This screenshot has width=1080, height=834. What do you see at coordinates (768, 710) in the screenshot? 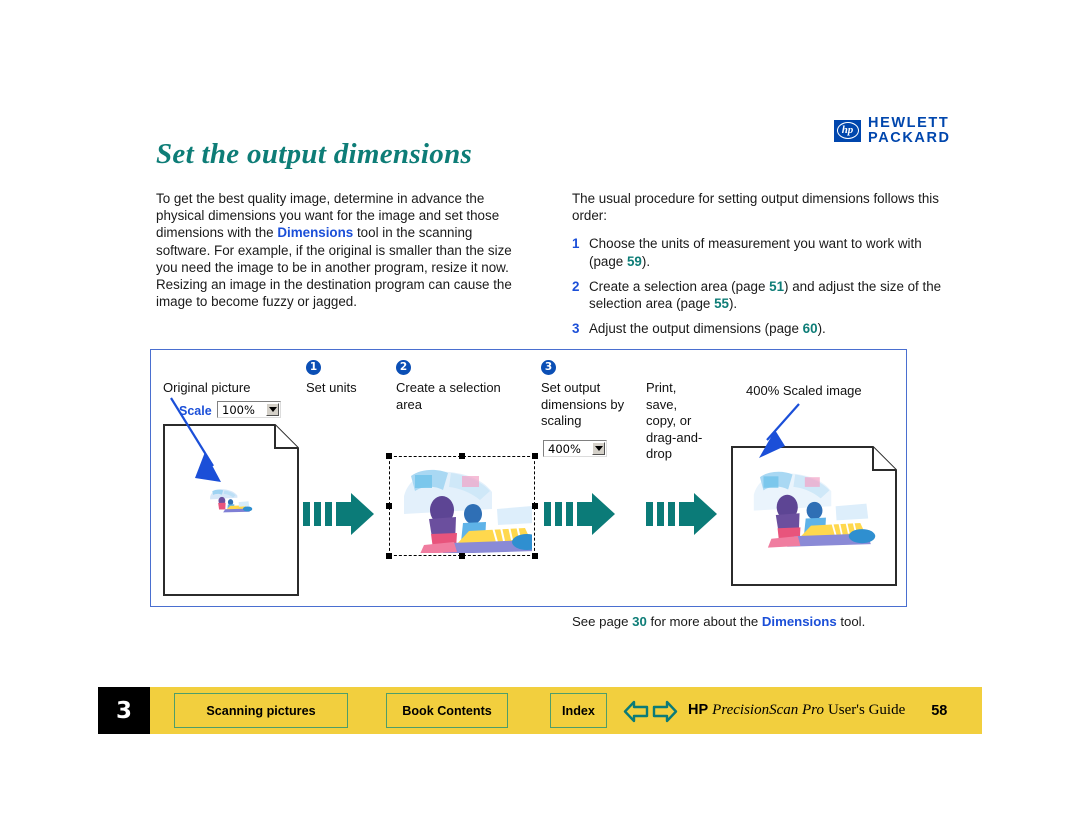
I see `guide-product: PrecisionScan Pro` at bounding box center [768, 710].